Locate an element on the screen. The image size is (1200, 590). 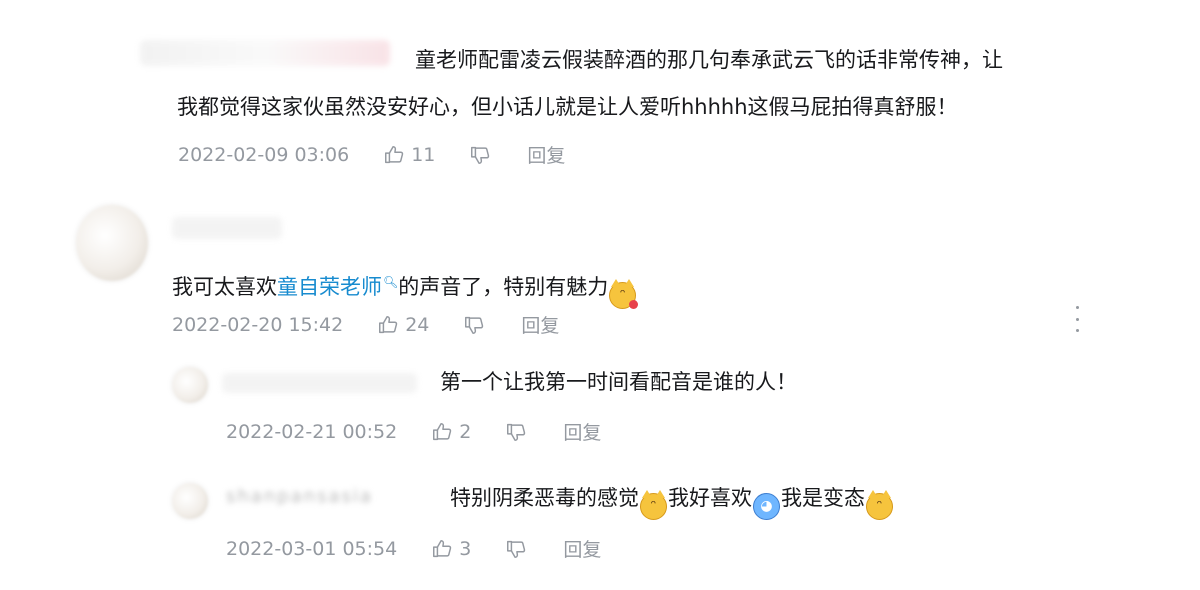
comment-1-text-line1: 童老师配雷凌云假装醉酒的那几句奉承武云飞的话非常传神，让 is located at coordinates (709, 60).